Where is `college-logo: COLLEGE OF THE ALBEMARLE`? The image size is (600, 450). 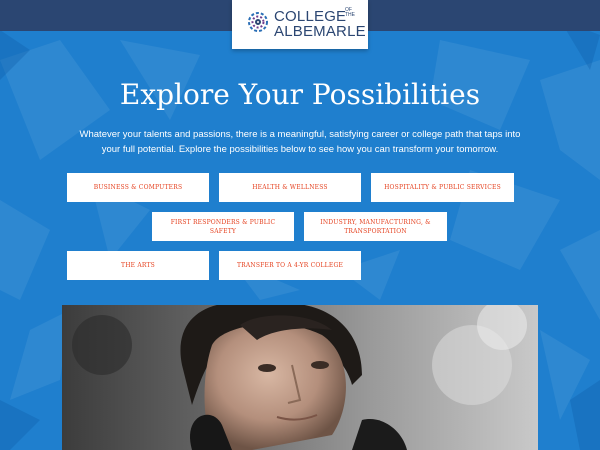
college-logo: COLLEGE OF THE ALBEMARLE is located at coordinates (300, 24).